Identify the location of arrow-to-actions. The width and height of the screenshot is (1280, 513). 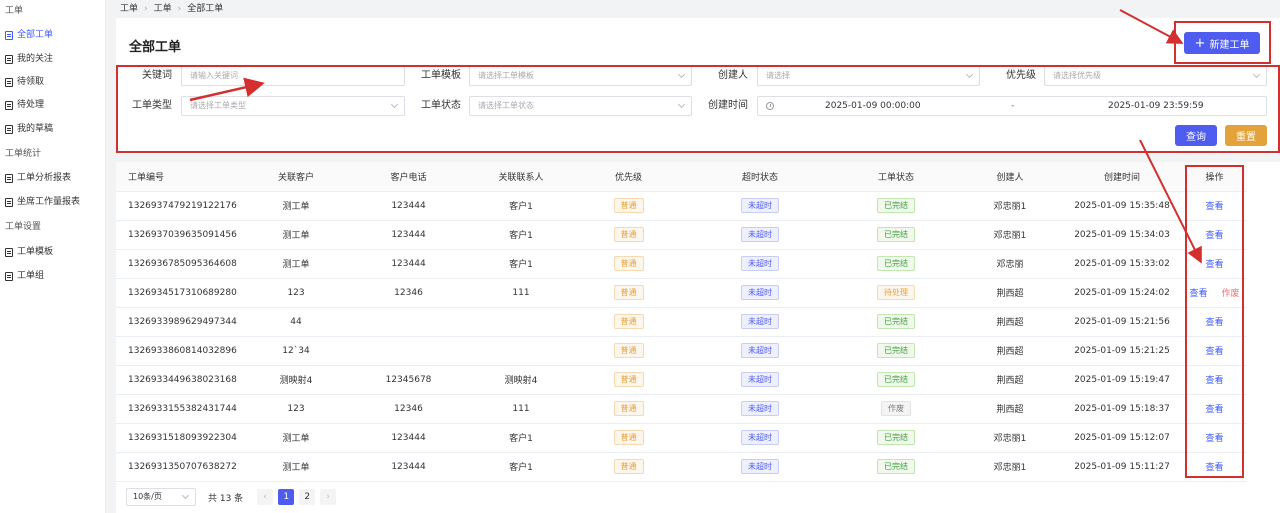
(1170, 201).